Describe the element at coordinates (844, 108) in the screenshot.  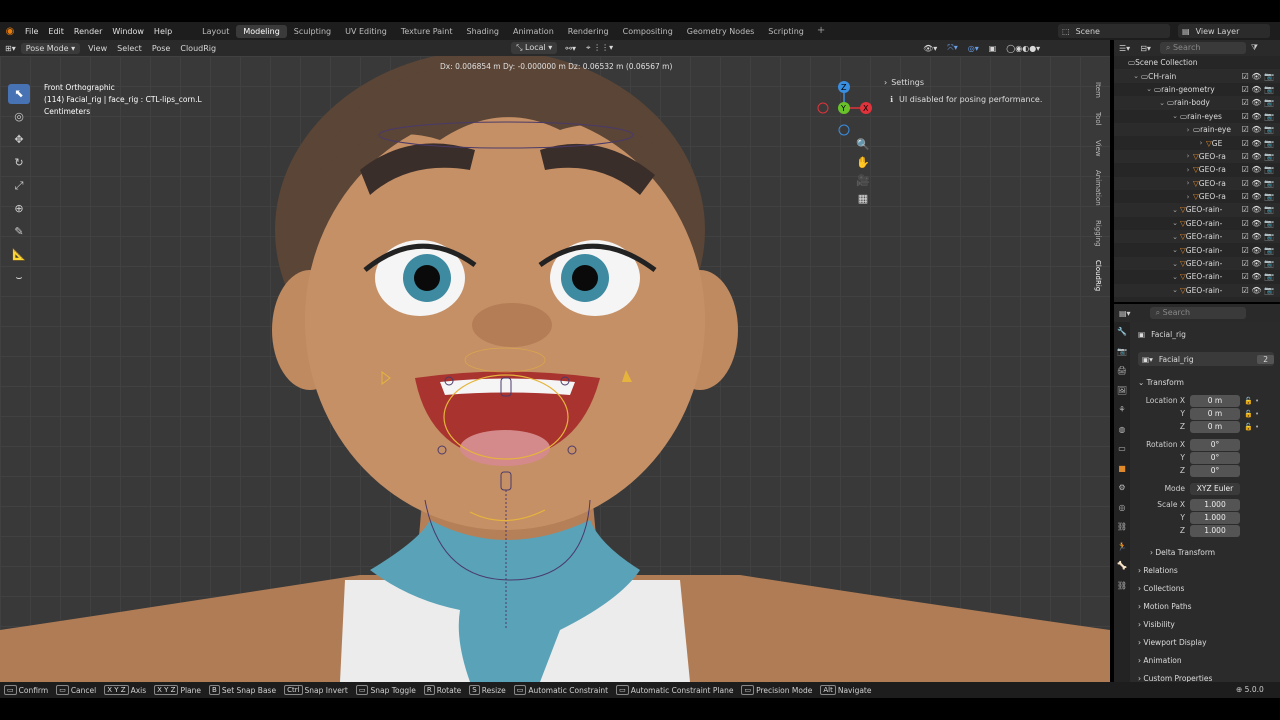
I see `navigation-gizmo: Z Y X` at that location.